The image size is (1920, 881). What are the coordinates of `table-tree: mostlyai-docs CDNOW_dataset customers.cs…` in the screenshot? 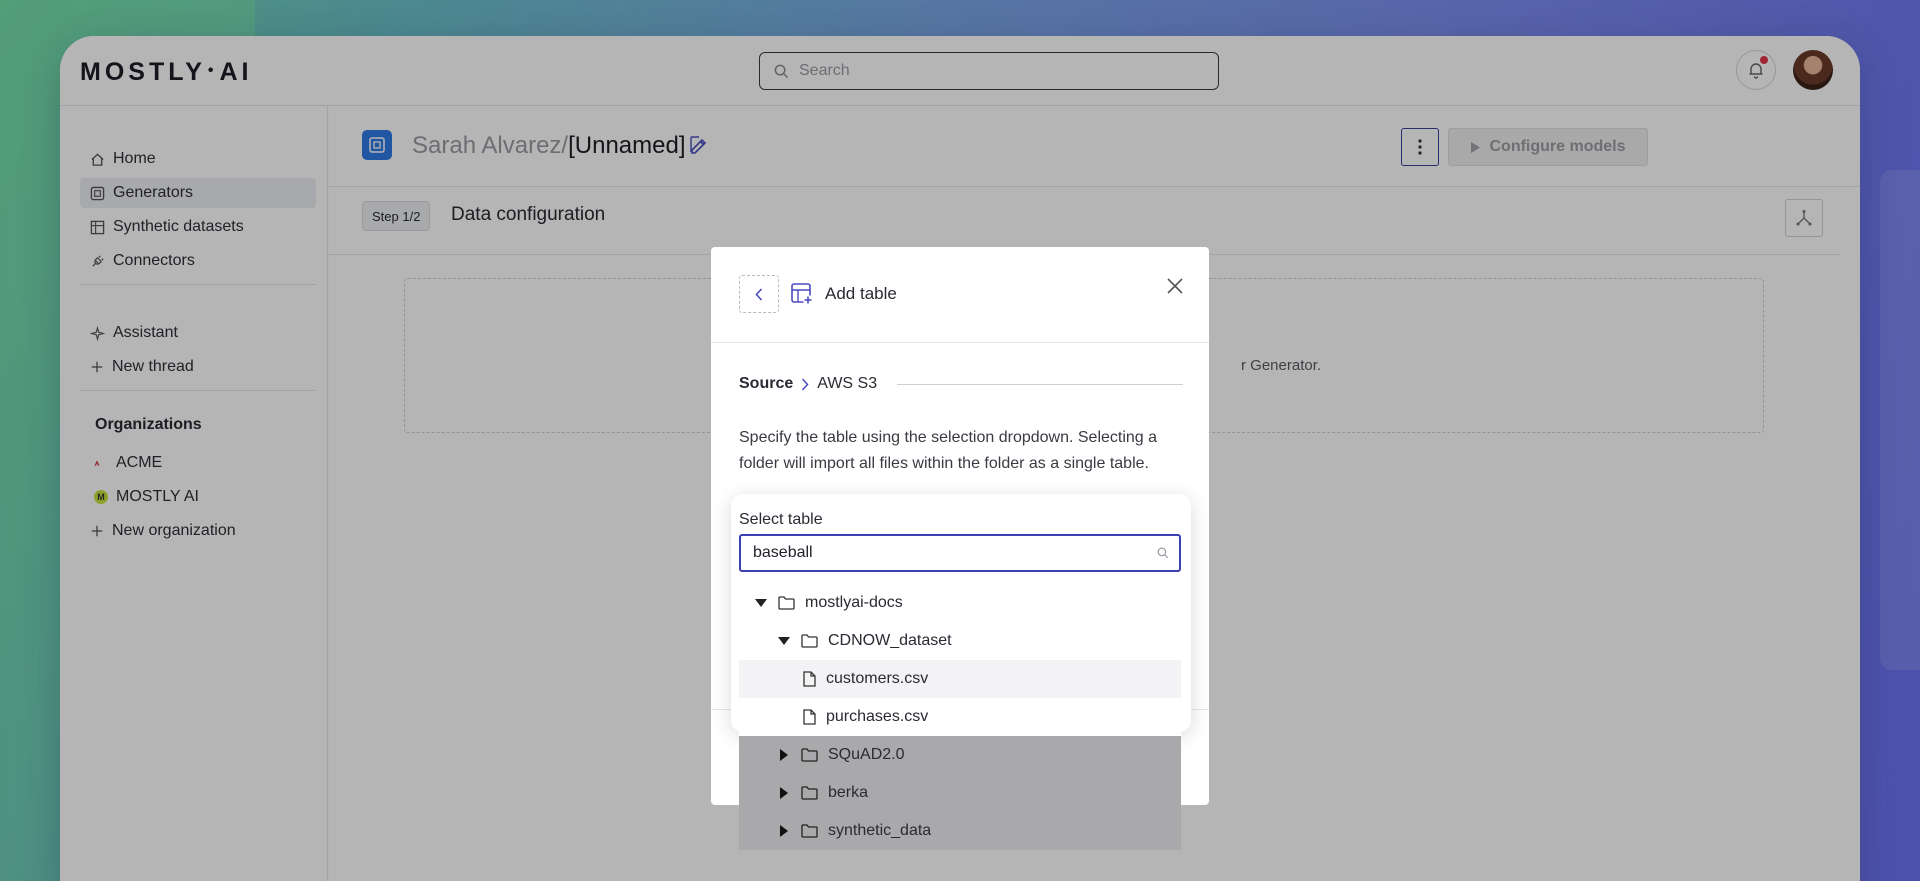 It's located at (960, 717).